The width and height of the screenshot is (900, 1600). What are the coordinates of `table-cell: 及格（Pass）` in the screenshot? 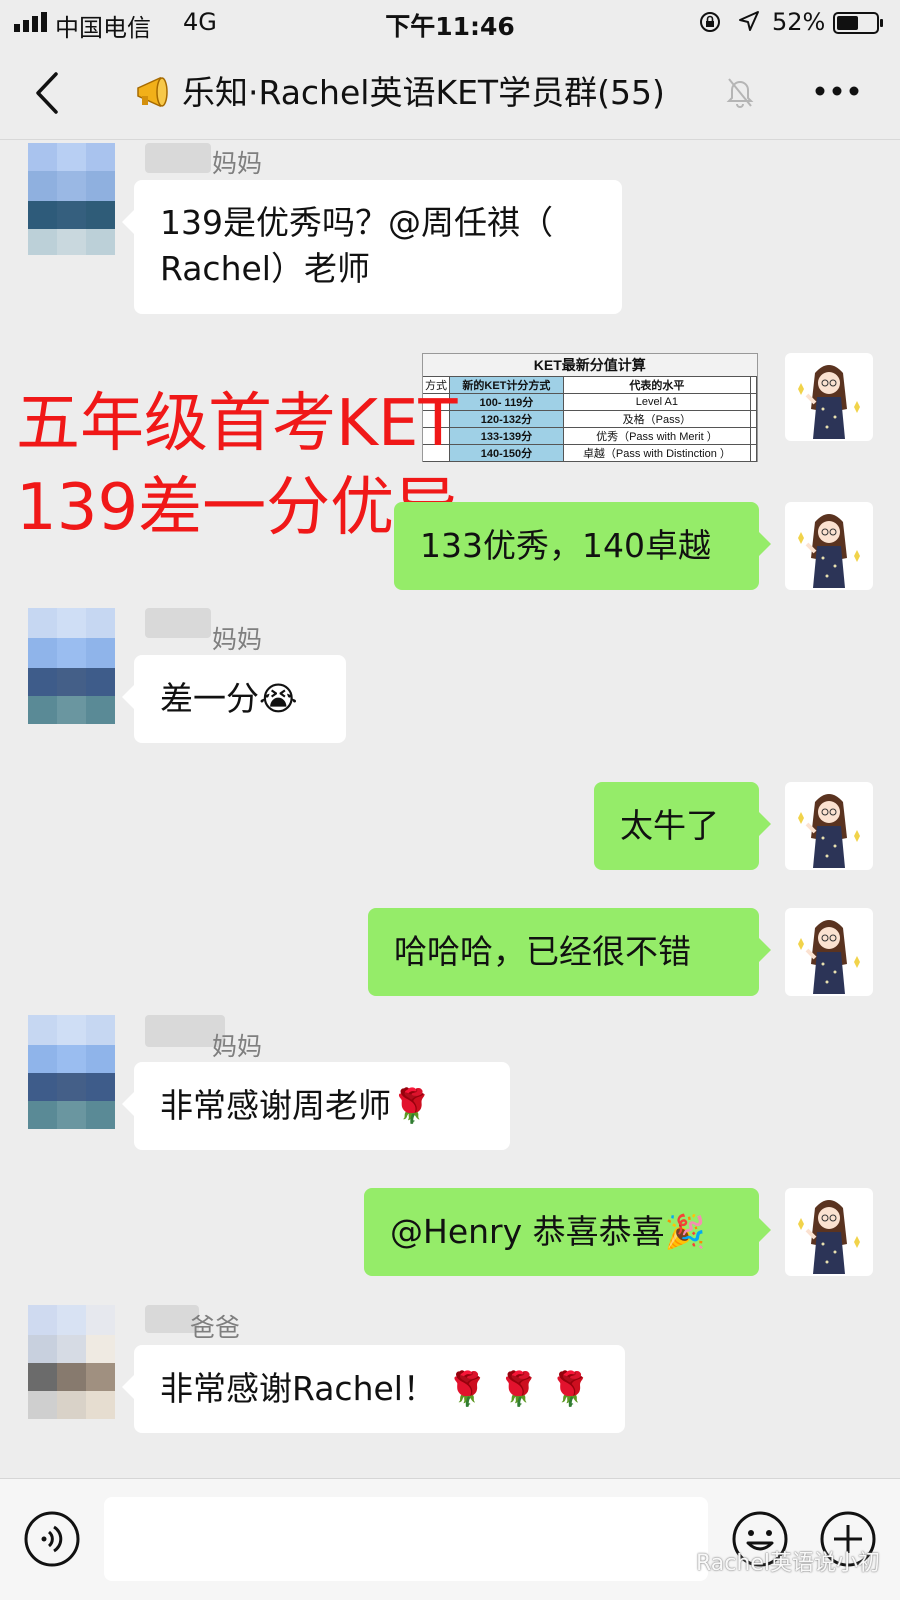 It's located at (657, 418).